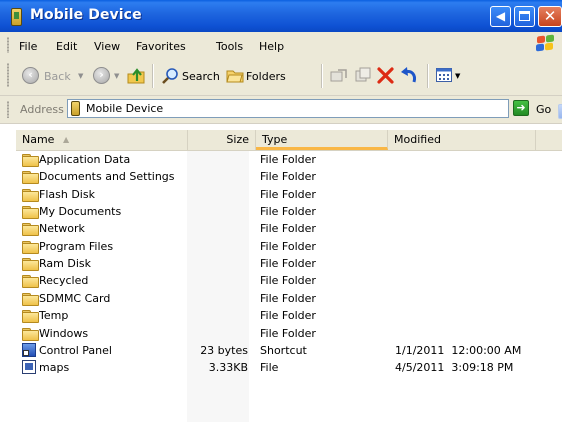  What do you see at coordinates (524, 16) in the screenshot?
I see `maximize-button` at bounding box center [524, 16].